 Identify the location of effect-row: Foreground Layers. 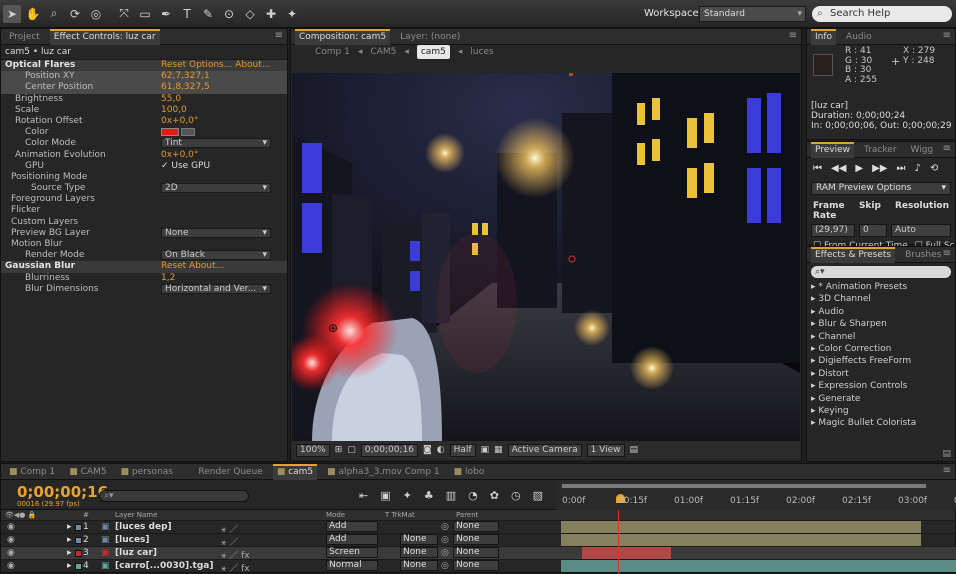
(144, 199).